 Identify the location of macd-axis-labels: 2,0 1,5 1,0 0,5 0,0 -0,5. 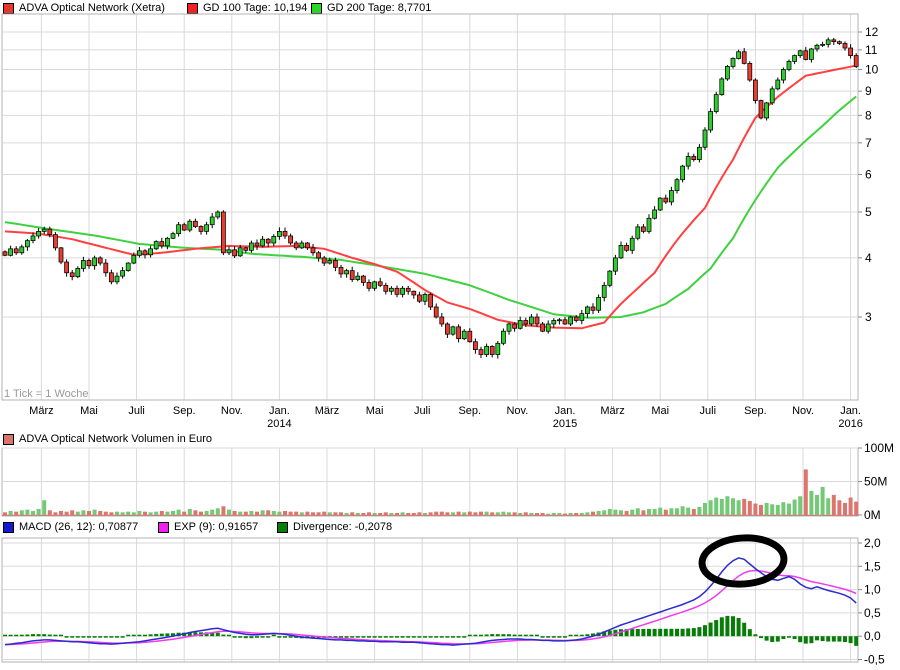
(871, 601).